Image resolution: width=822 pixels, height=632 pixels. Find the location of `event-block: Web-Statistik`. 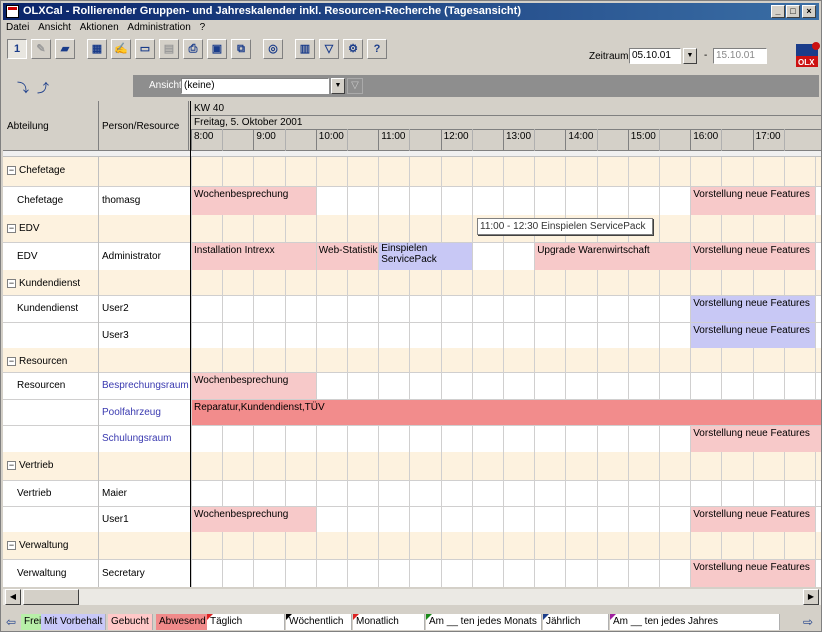

event-block: Web-Statistik is located at coordinates (347, 256).